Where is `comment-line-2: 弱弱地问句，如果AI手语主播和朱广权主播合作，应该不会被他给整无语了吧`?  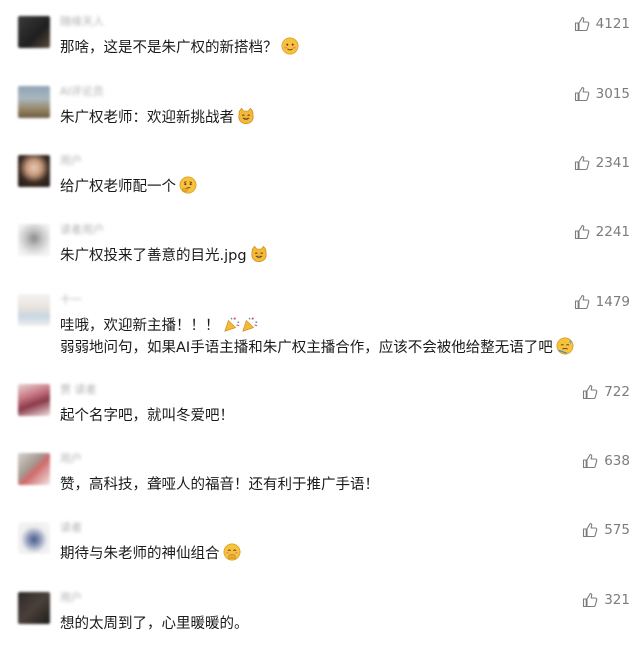
comment-line-2: 弱弱地问句，如果AI手语主播和朱广权主播合作，应该不会被他给整无语了吧 is located at coordinates (317, 348).